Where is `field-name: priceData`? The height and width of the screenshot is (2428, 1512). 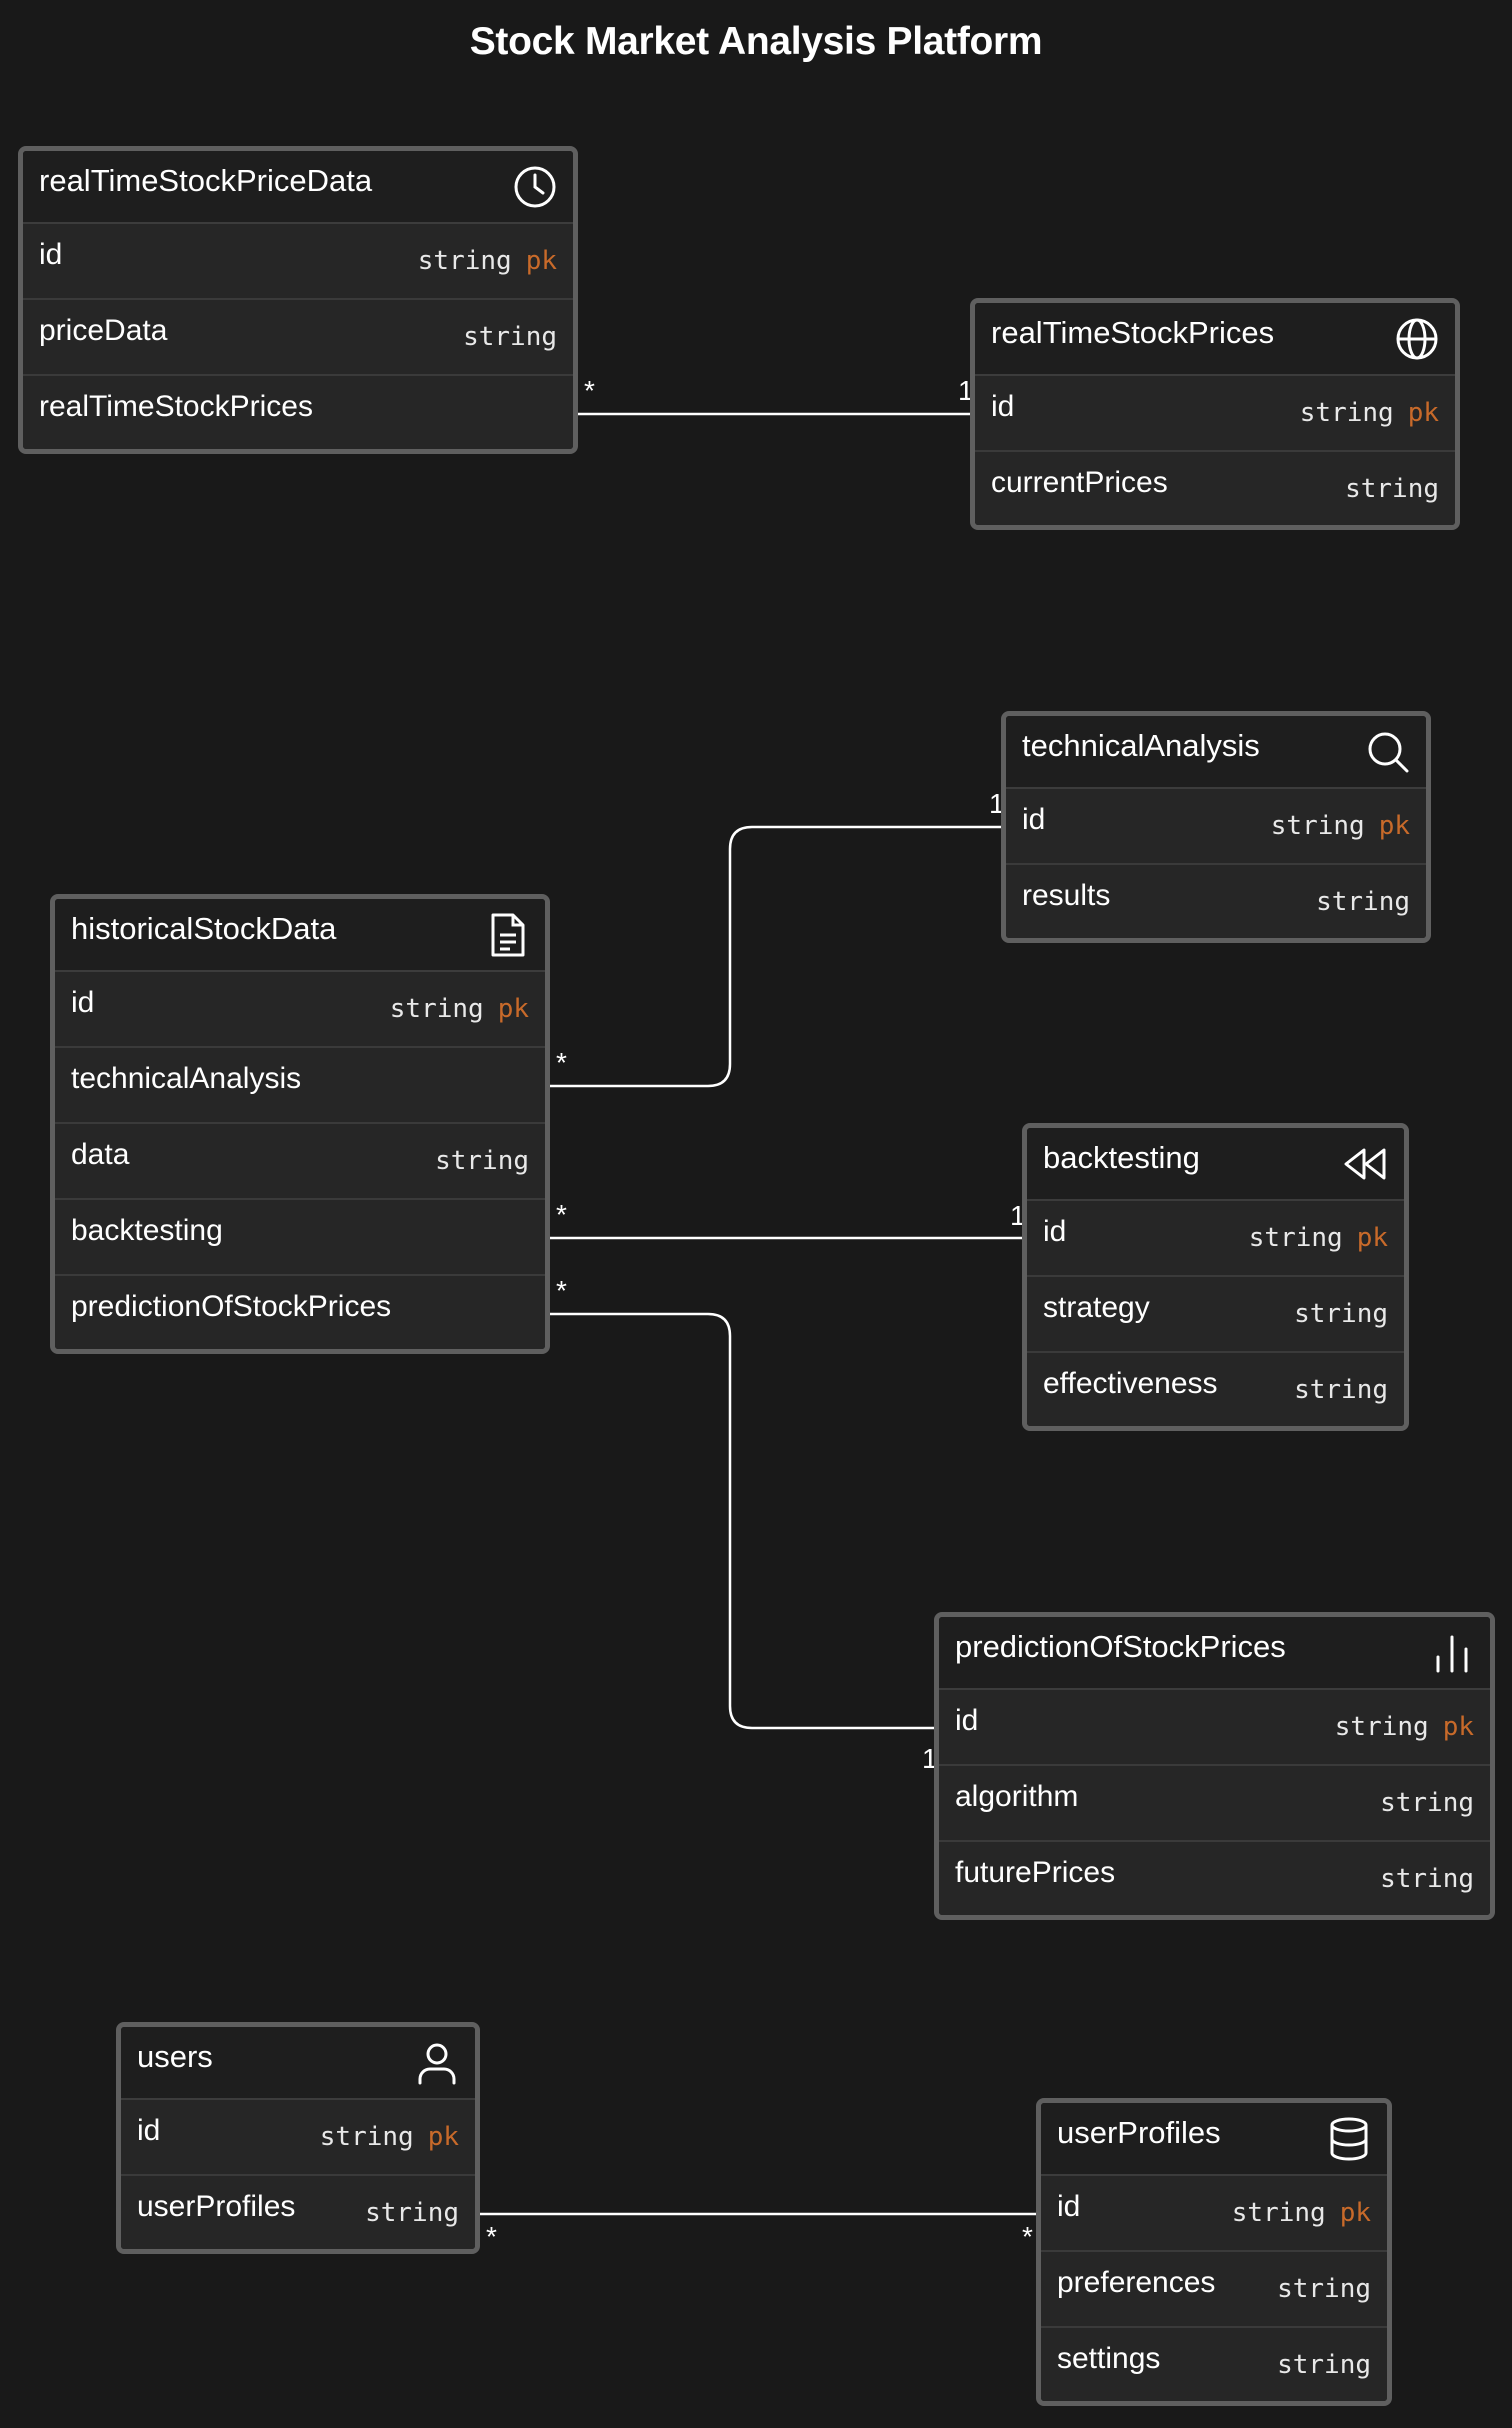 field-name: priceData is located at coordinates (103, 330).